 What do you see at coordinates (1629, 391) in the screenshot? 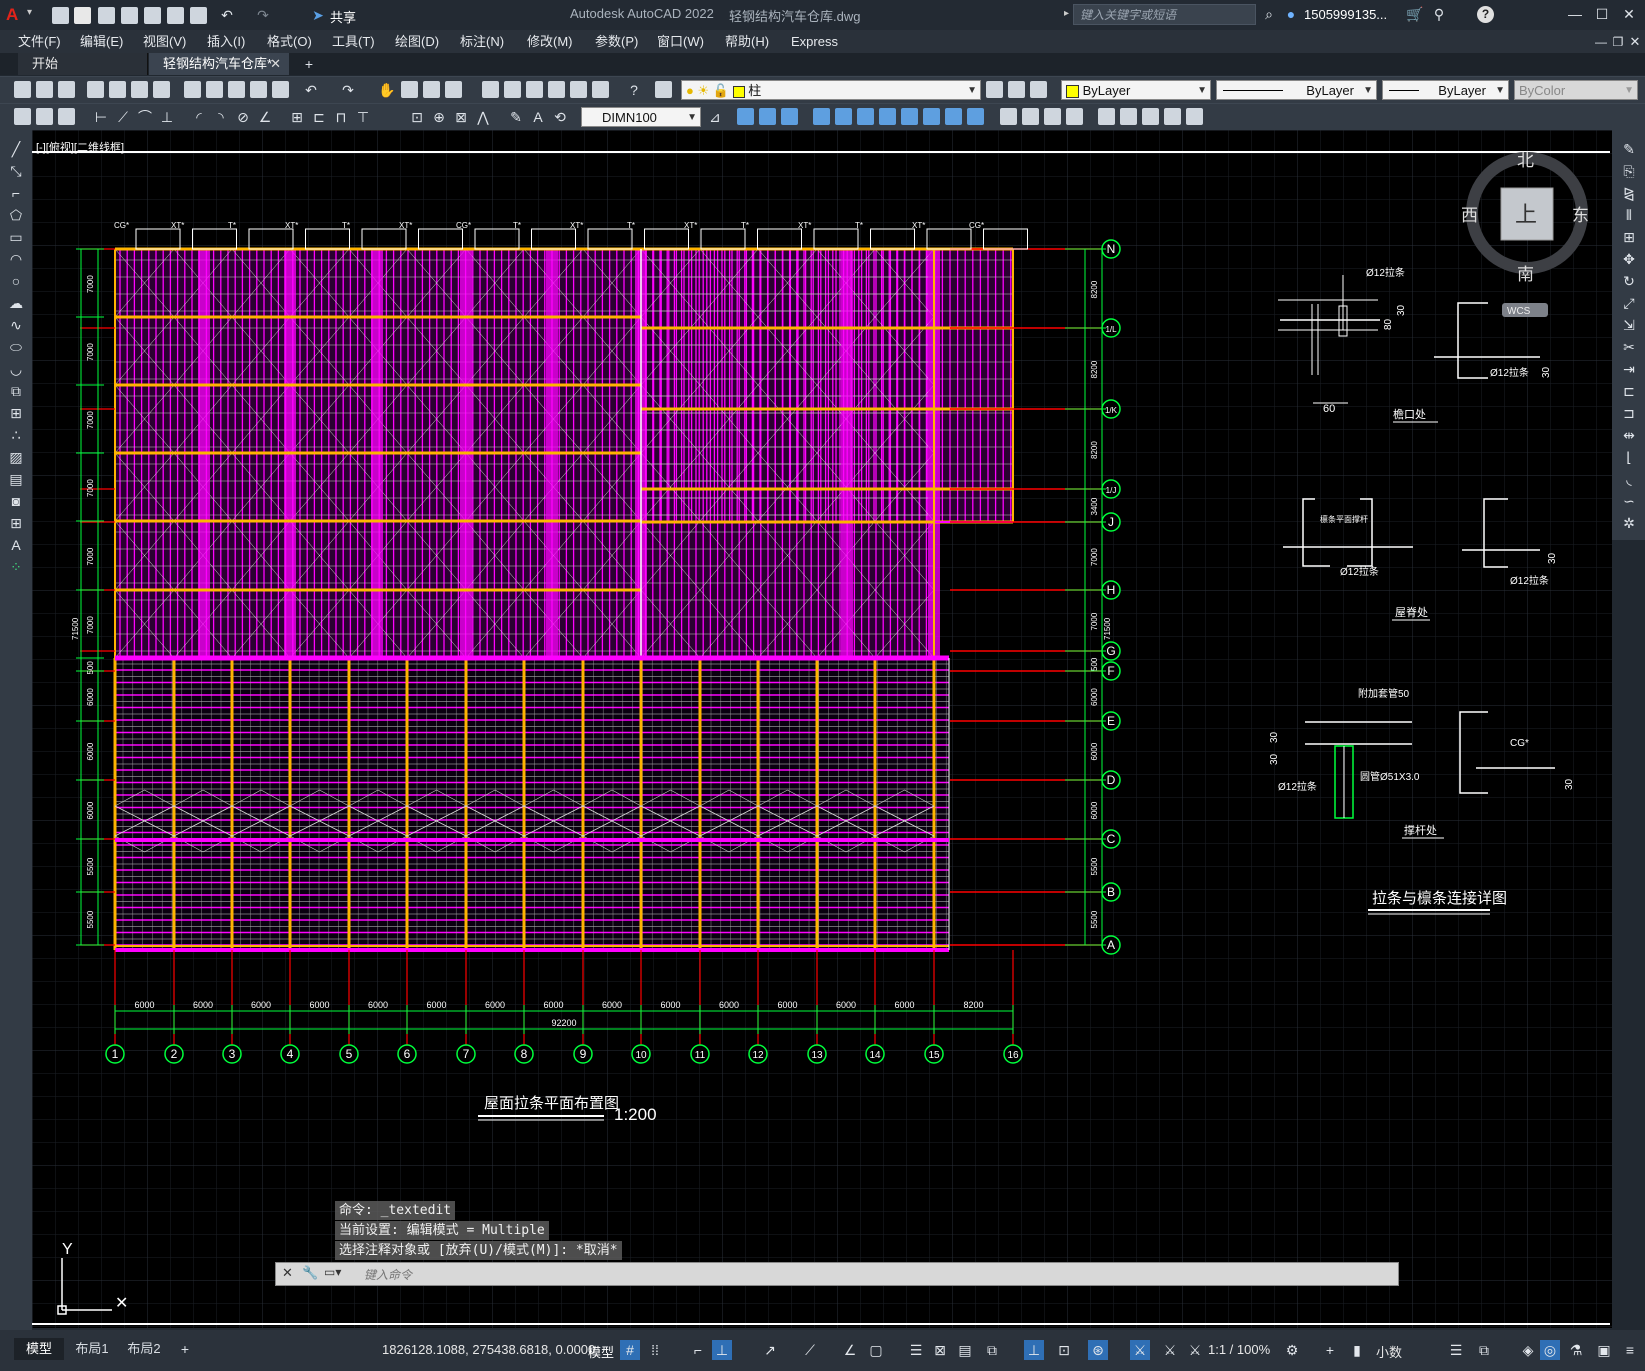
I see `break-point-icon: ⊏` at bounding box center [1629, 391].